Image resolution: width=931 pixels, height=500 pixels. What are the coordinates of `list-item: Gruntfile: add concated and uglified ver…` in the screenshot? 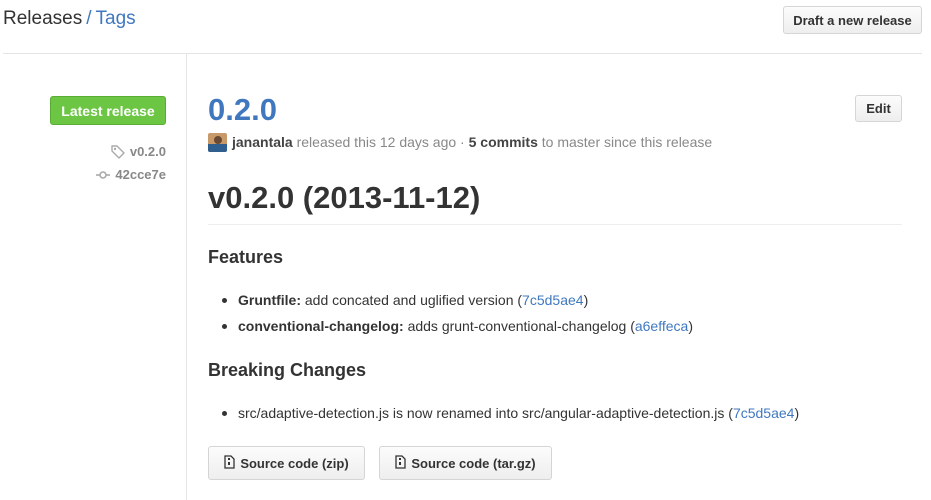 It's located at (456, 300).